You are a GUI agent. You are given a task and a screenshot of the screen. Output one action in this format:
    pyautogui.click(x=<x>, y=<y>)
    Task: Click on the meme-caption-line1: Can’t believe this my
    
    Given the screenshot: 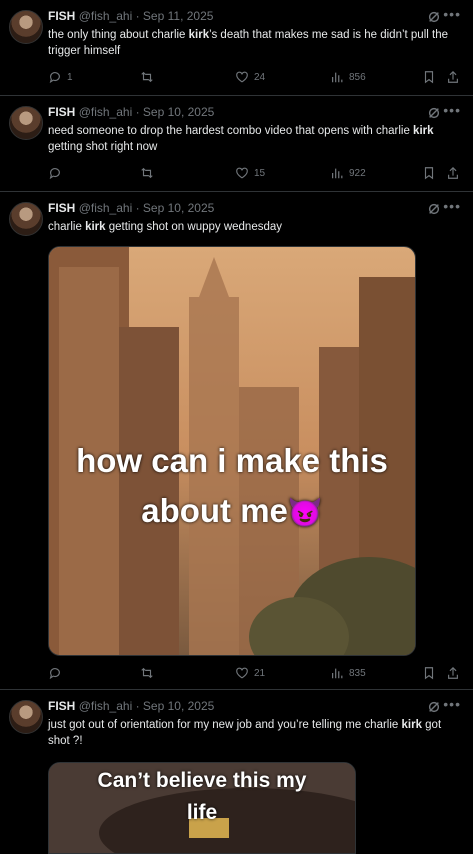 What is the action you would take?
    pyautogui.click(x=202, y=780)
    